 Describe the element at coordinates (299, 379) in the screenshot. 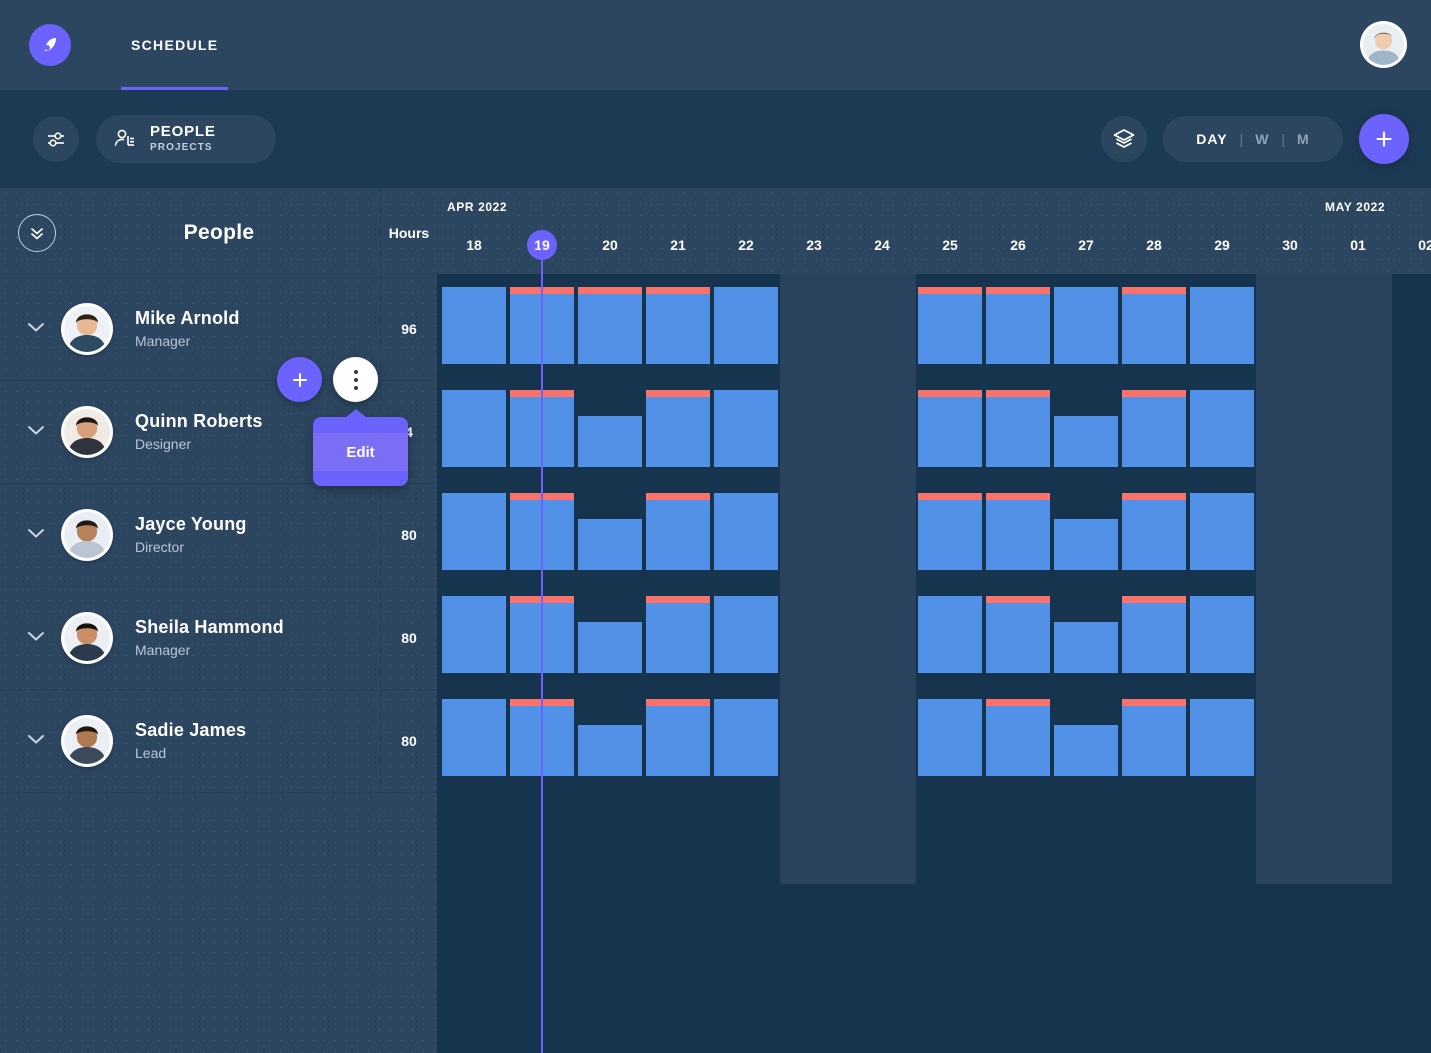

I see `row-add-button` at that location.